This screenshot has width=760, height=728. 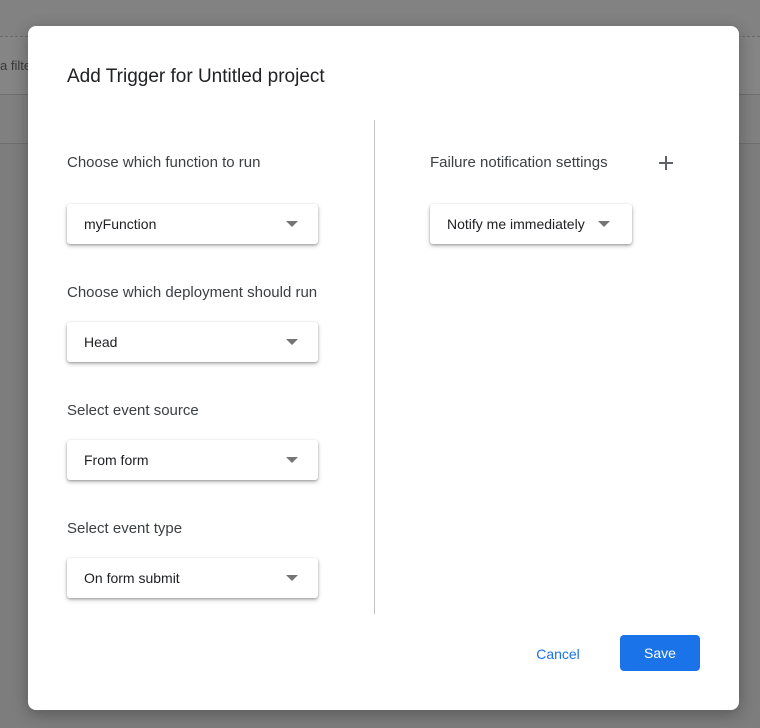 What do you see at coordinates (132, 578) in the screenshot?
I see `event-type-select-value: On form submit` at bounding box center [132, 578].